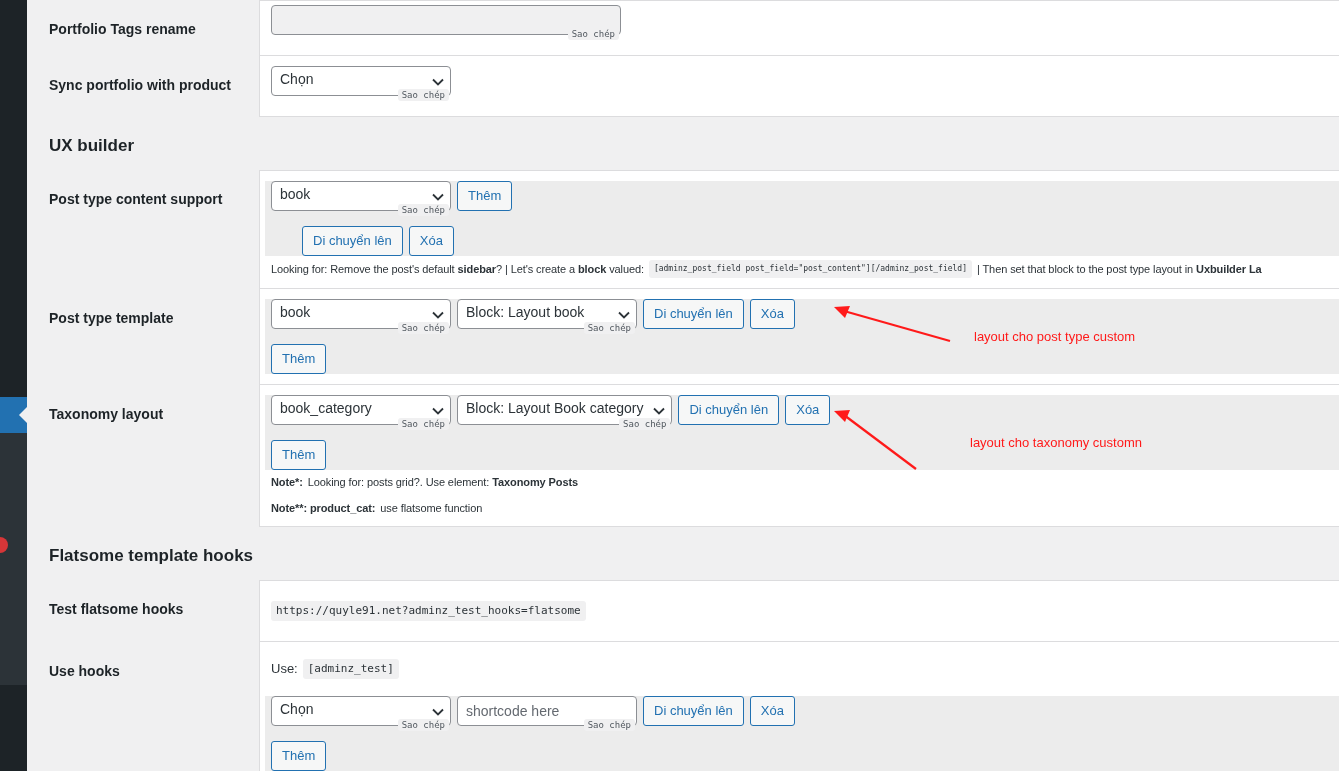 The image size is (1339, 771). Describe the element at coordinates (1055, 337) in the screenshot. I see `annotation-text: layout cho post type custom` at that location.